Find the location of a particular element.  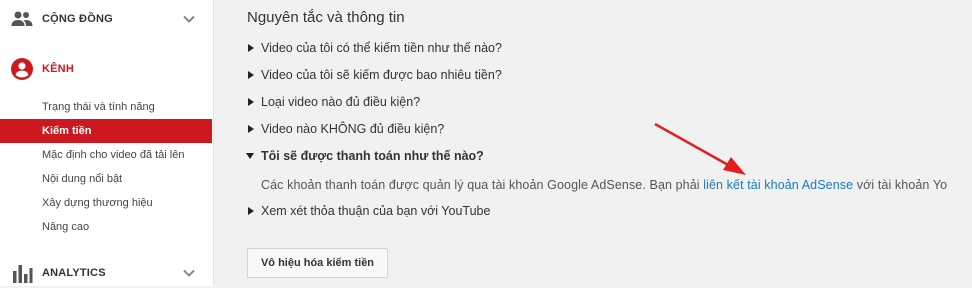

faq-item: Video nào KHÔNG đủ điều kiện? is located at coordinates (344, 129).